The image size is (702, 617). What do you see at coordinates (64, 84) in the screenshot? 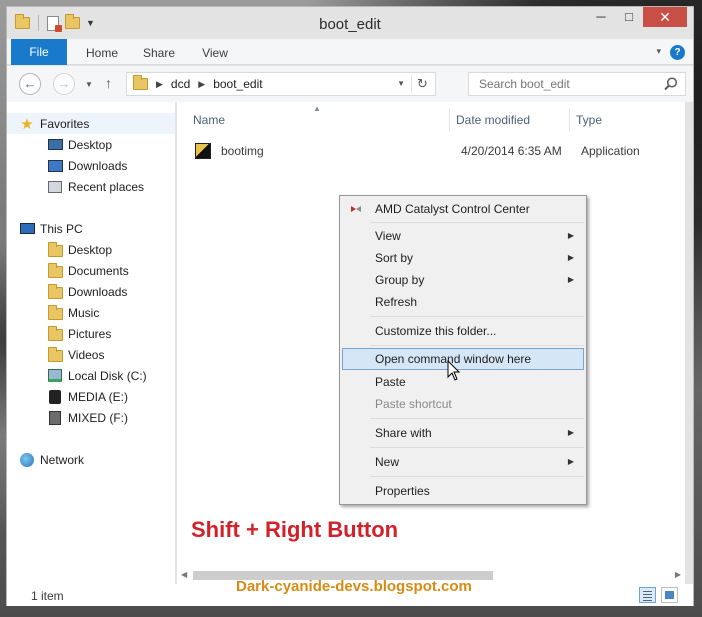
I see `forward-button: →` at bounding box center [64, 84].